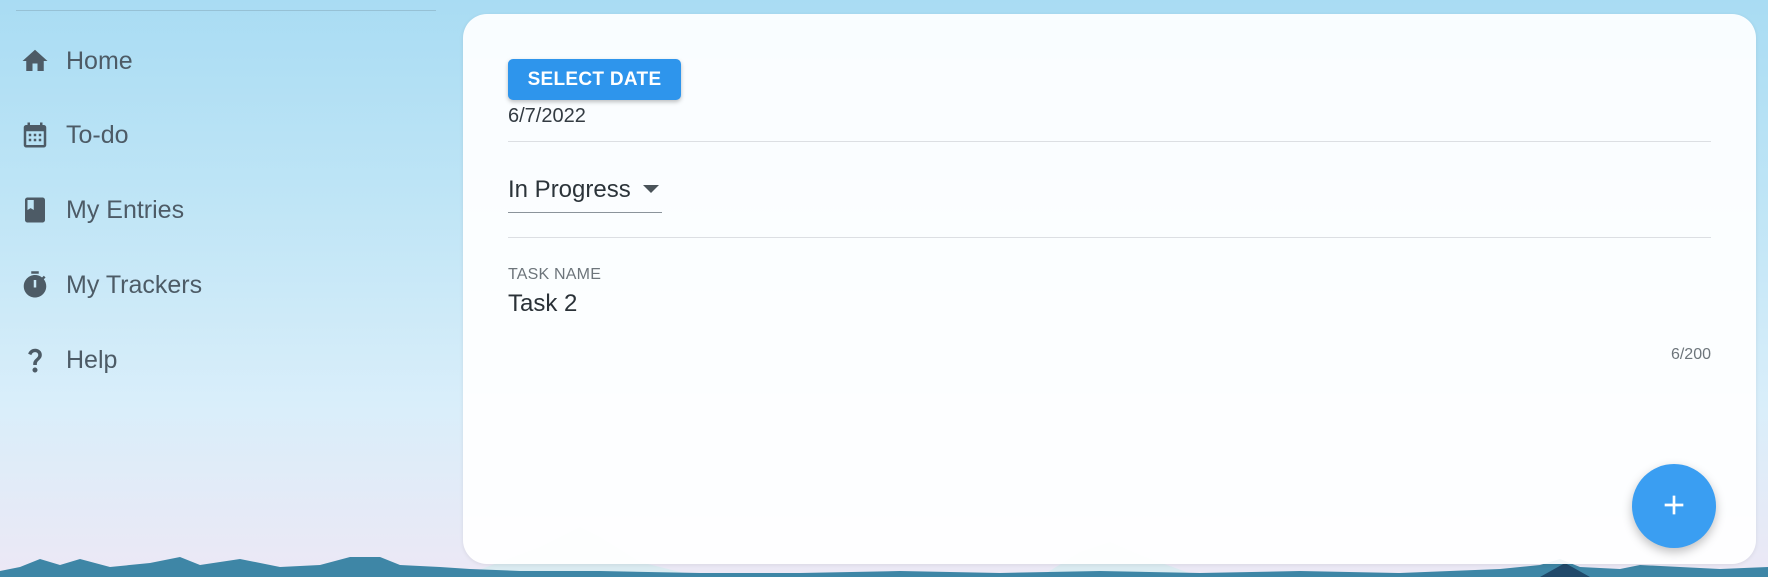 This screenshot has width=1768, height=577. Describe the element at coordinates (97, 134) in the screenshot. I see `sidebar-item-label: To-do` at that location.